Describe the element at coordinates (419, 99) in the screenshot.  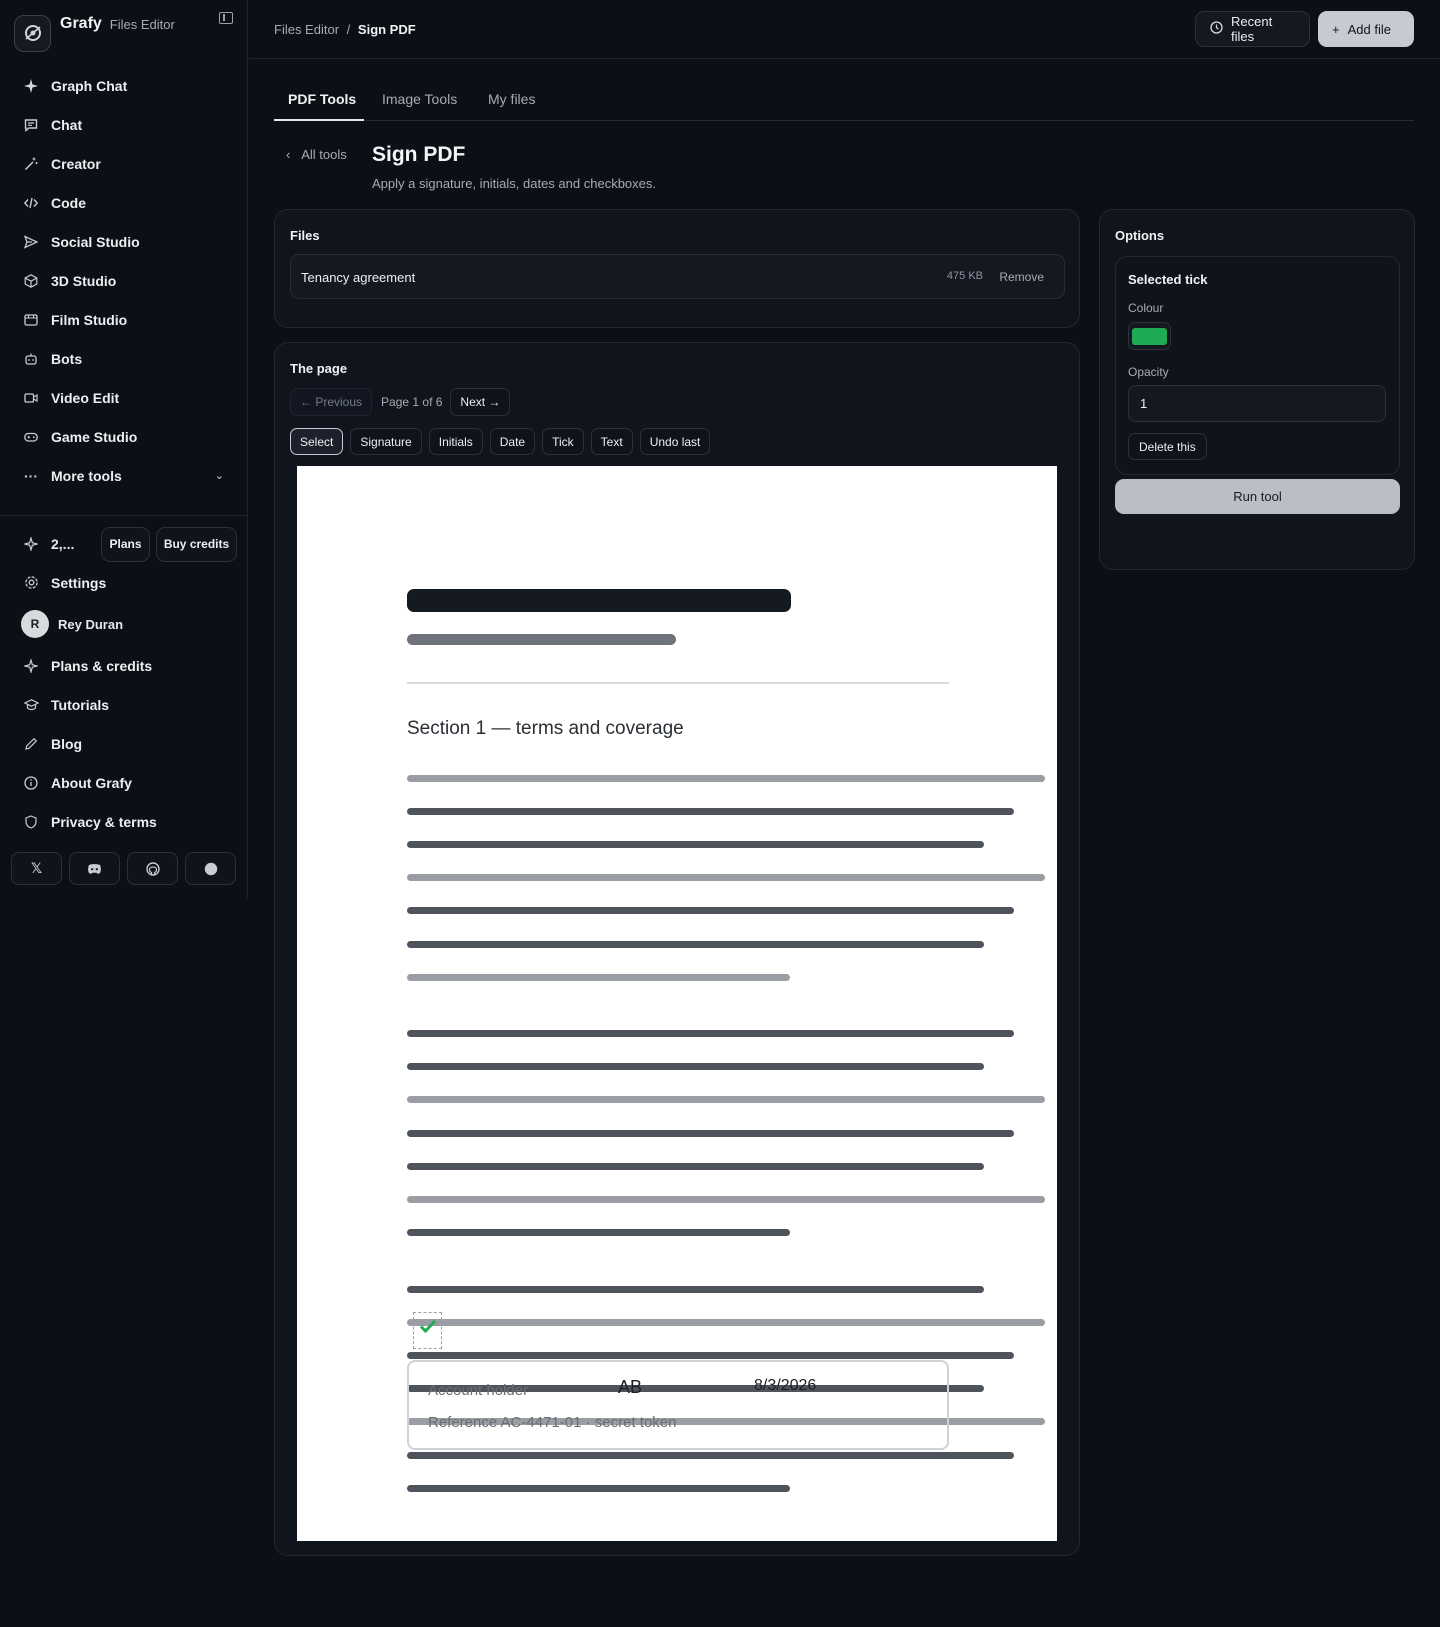
I see `tab-image-tools: Image Tools` at that location.